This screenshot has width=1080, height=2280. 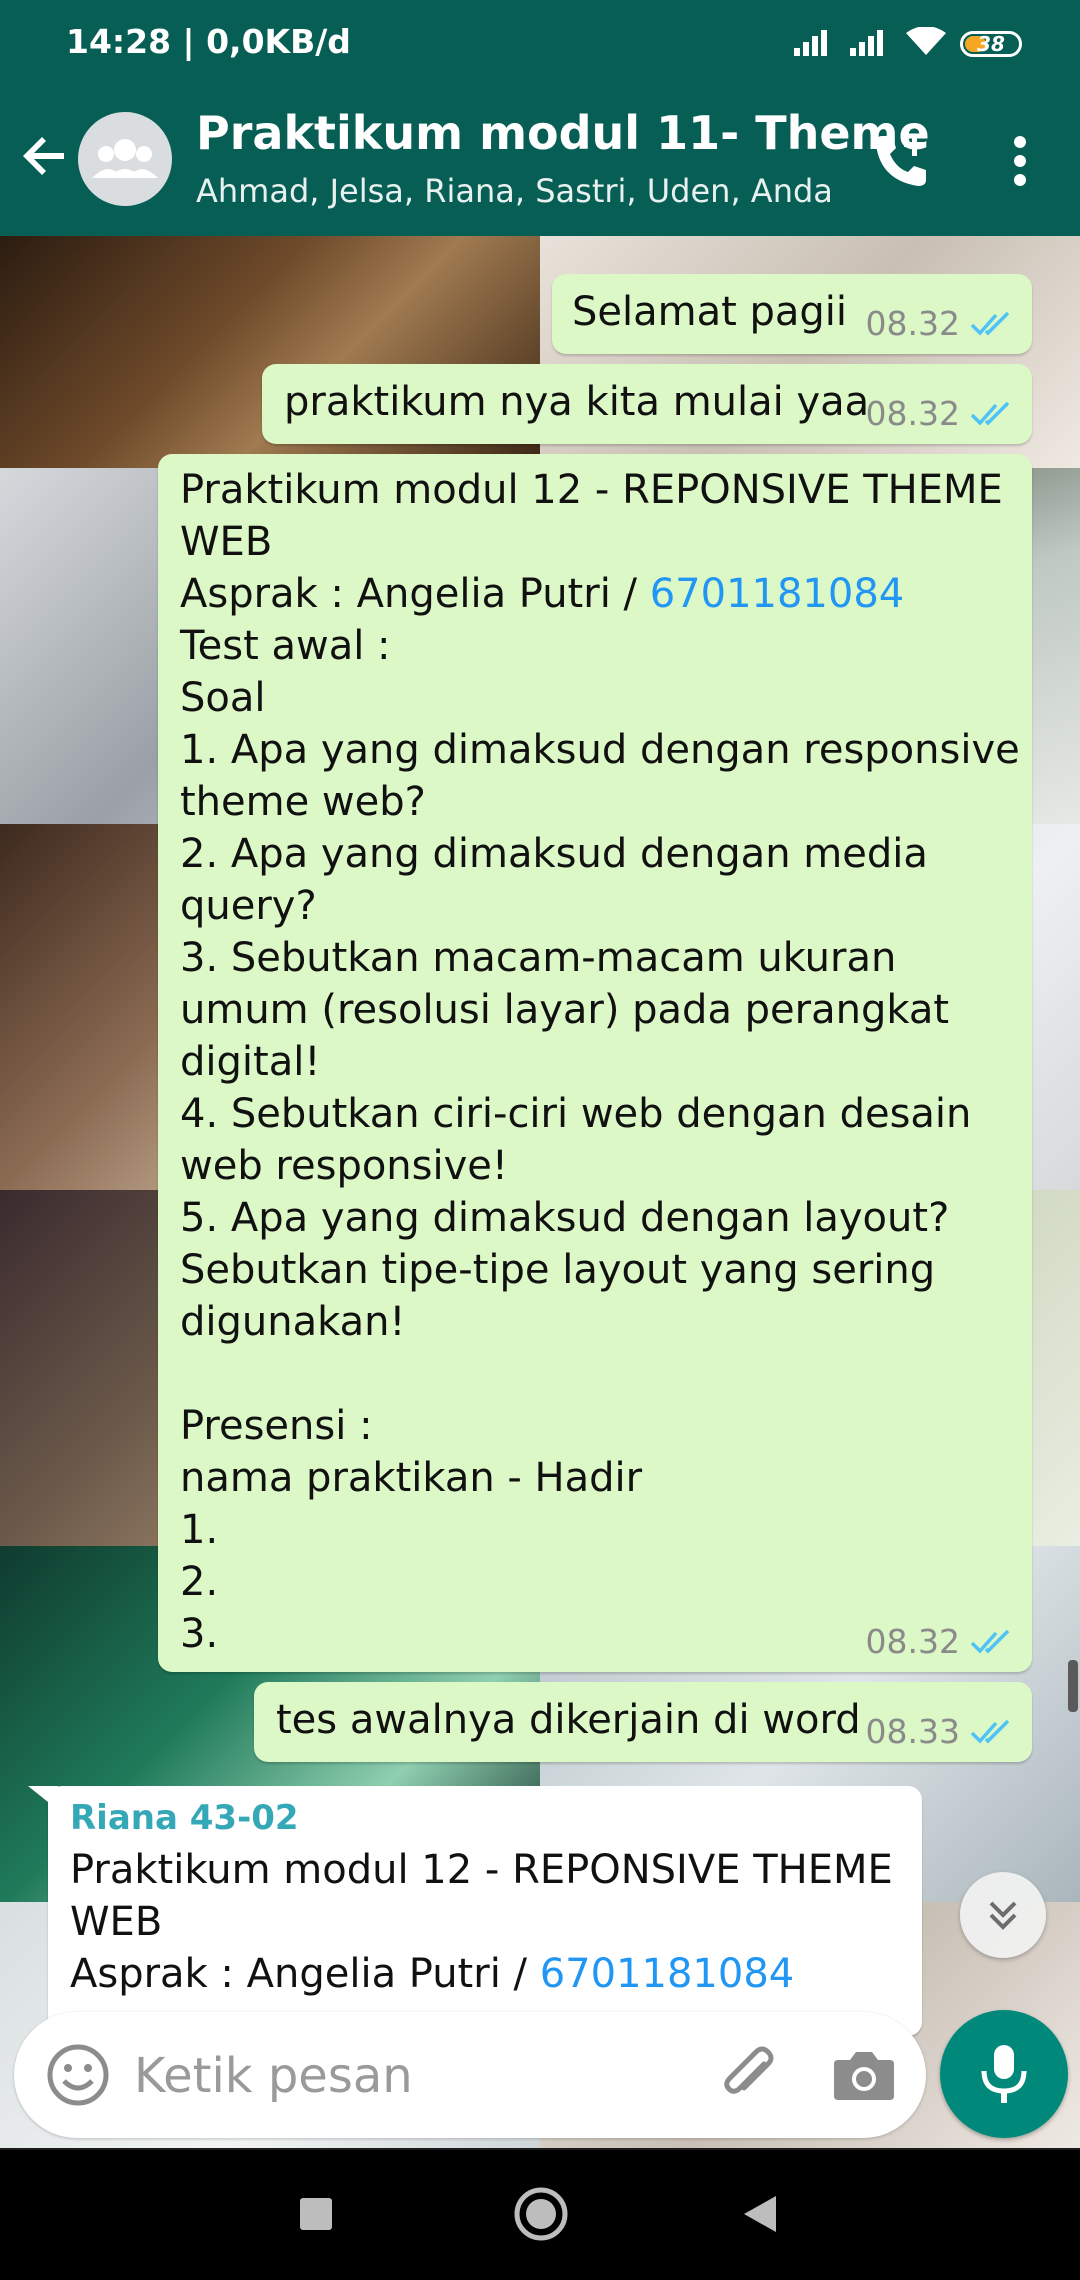 What do you see at coordinates (864, 2075) in the screenshot?
I see `camera-icon` at bounding box center [864, 2075].